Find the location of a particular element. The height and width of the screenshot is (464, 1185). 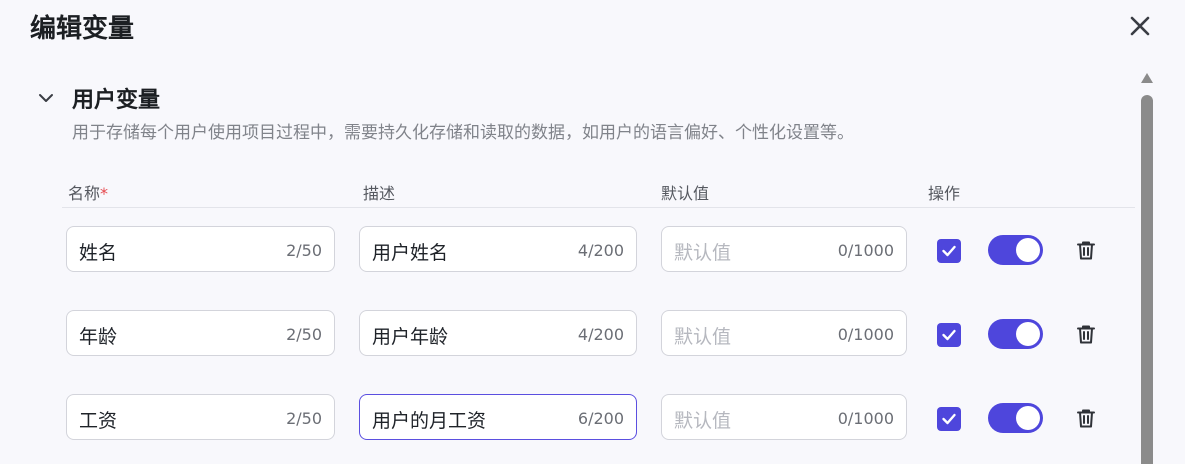

column-header-name: 名称* is located at coordinates (88, 192).